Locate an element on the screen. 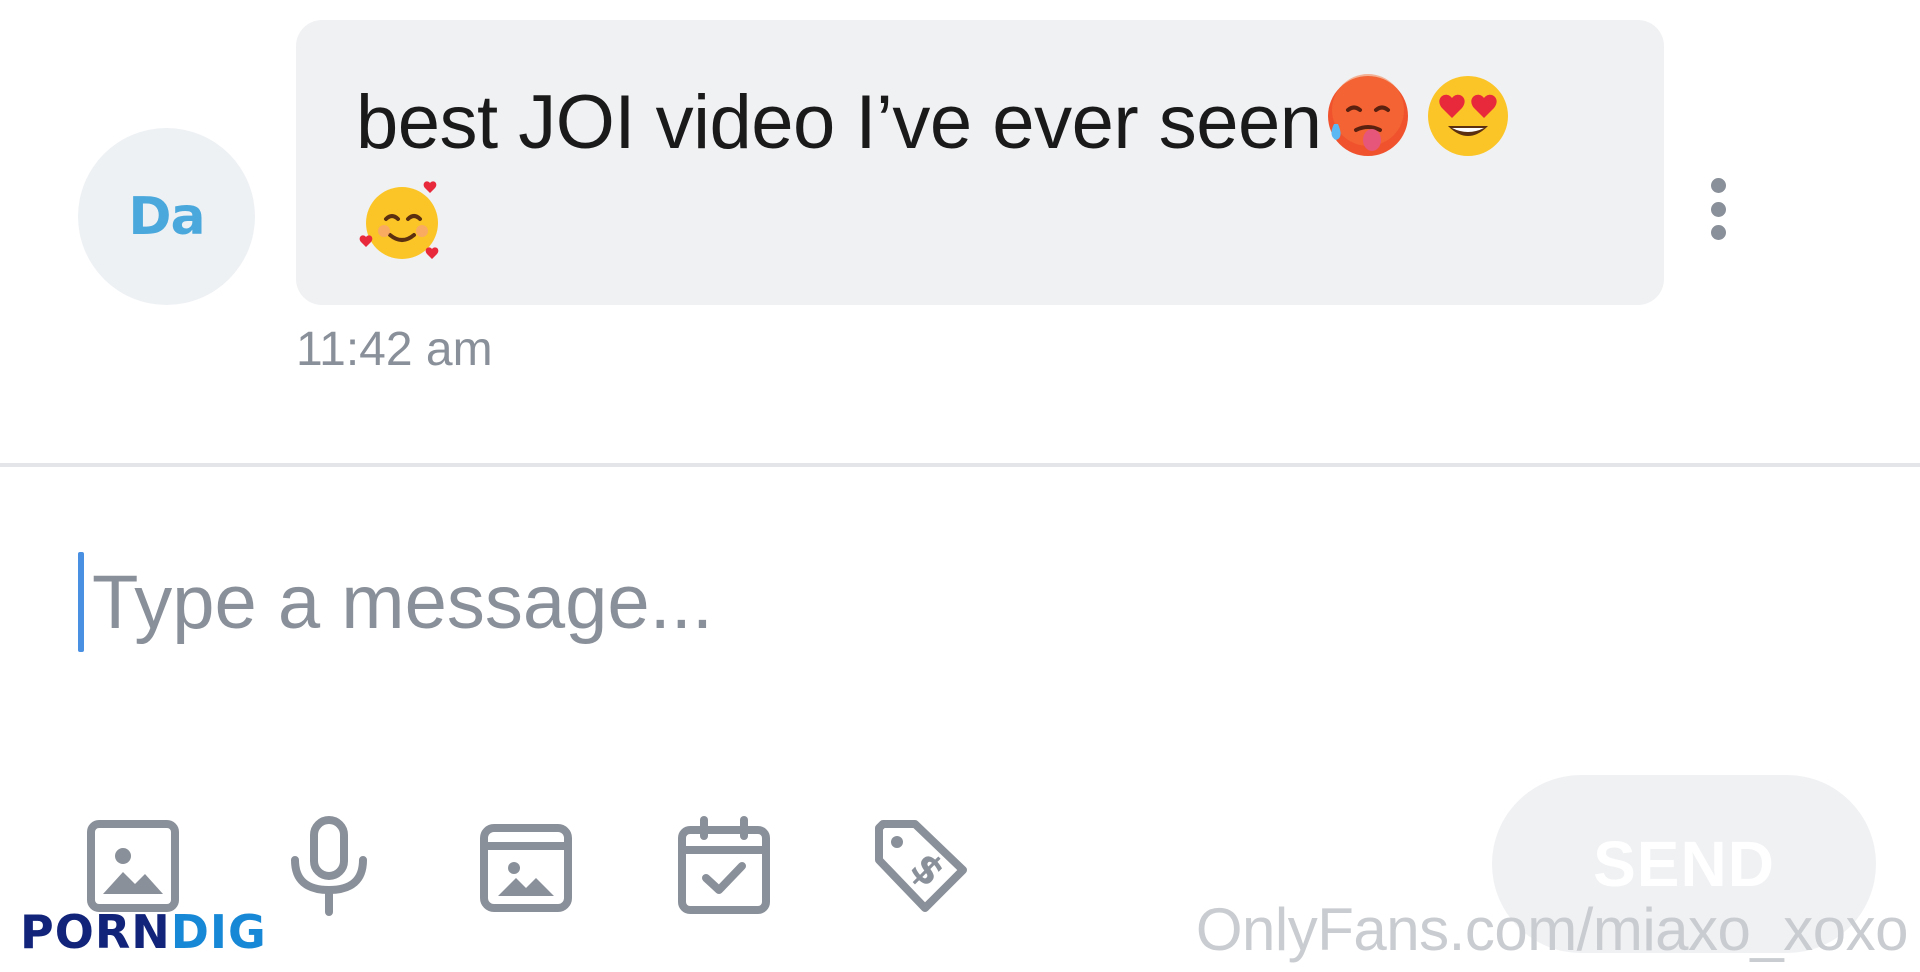  message-more-options-button is located at coordinates (1718, 209).